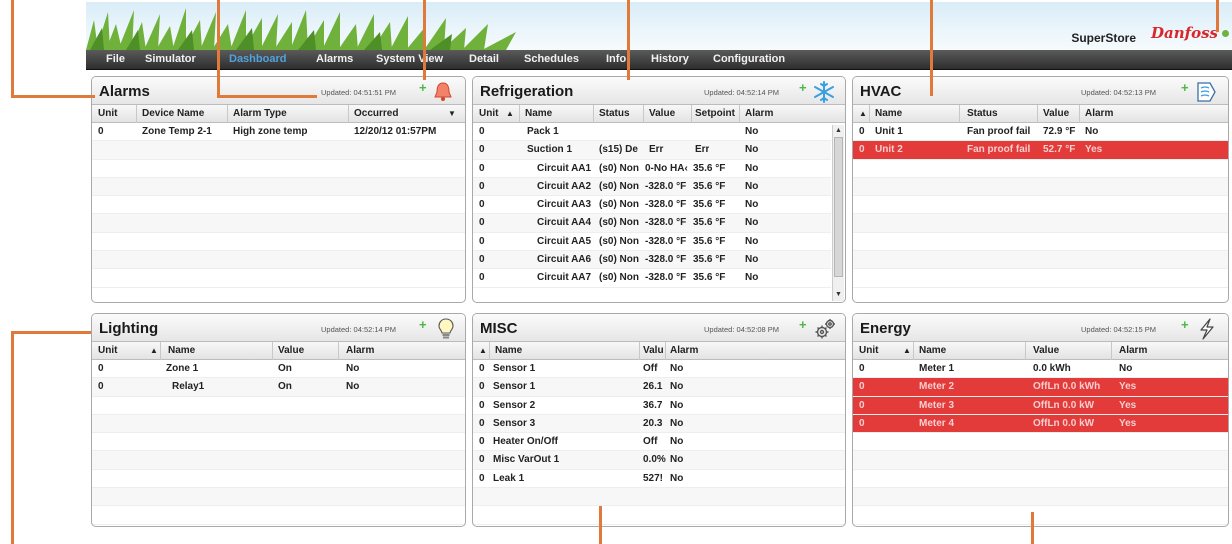 Image resolution: width=1232 pixels, height=544 pixels. What do you see at coordinates (659, 369) in the screenshot?
I see `table-row: 0 Sensor 1 Off No` at bounding box center [659, 369].